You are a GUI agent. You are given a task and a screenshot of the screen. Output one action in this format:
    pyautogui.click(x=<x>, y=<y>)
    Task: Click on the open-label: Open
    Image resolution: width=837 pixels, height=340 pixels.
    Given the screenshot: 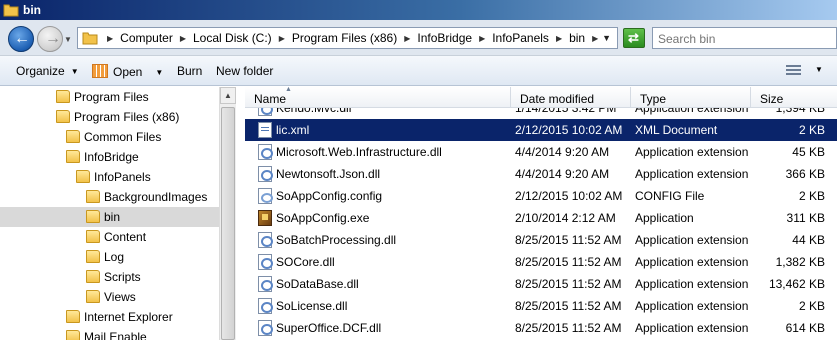 What is the action you would take?
    pyautogui.click(x=128, y=72)
    